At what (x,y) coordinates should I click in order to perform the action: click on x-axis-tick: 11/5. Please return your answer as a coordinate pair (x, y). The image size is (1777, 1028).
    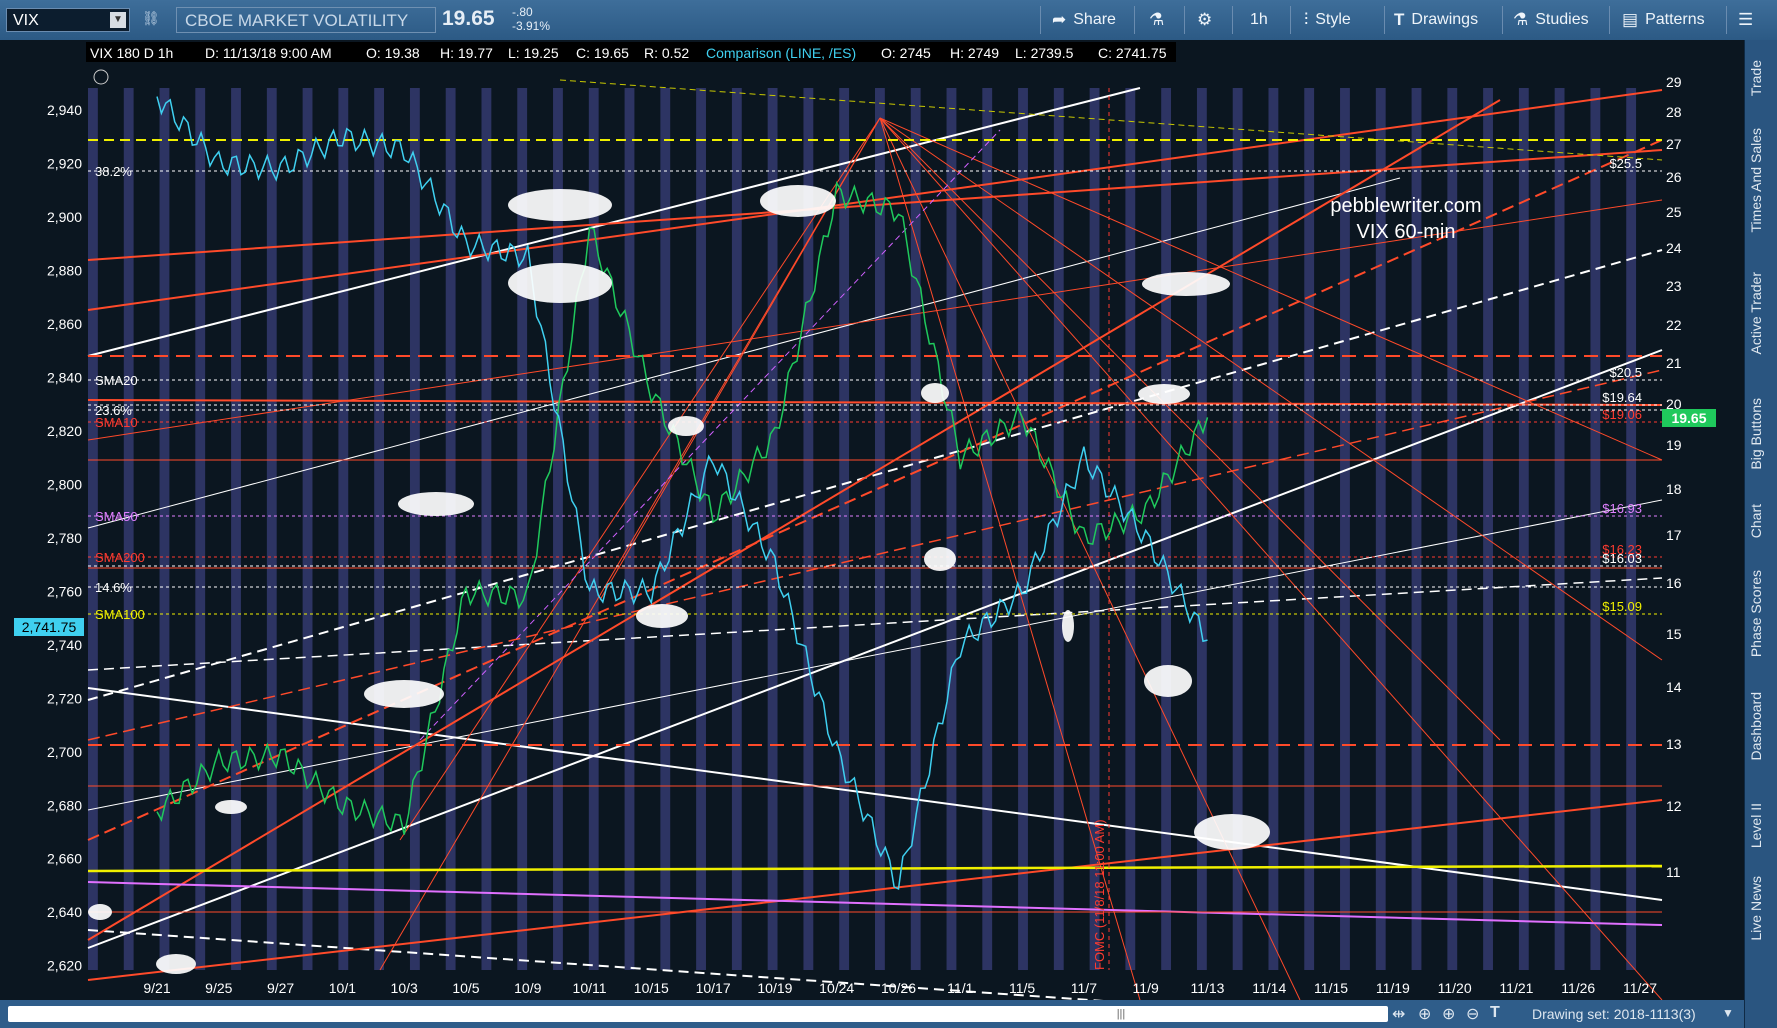
    Looking at the image, I should click on (1022, 988).